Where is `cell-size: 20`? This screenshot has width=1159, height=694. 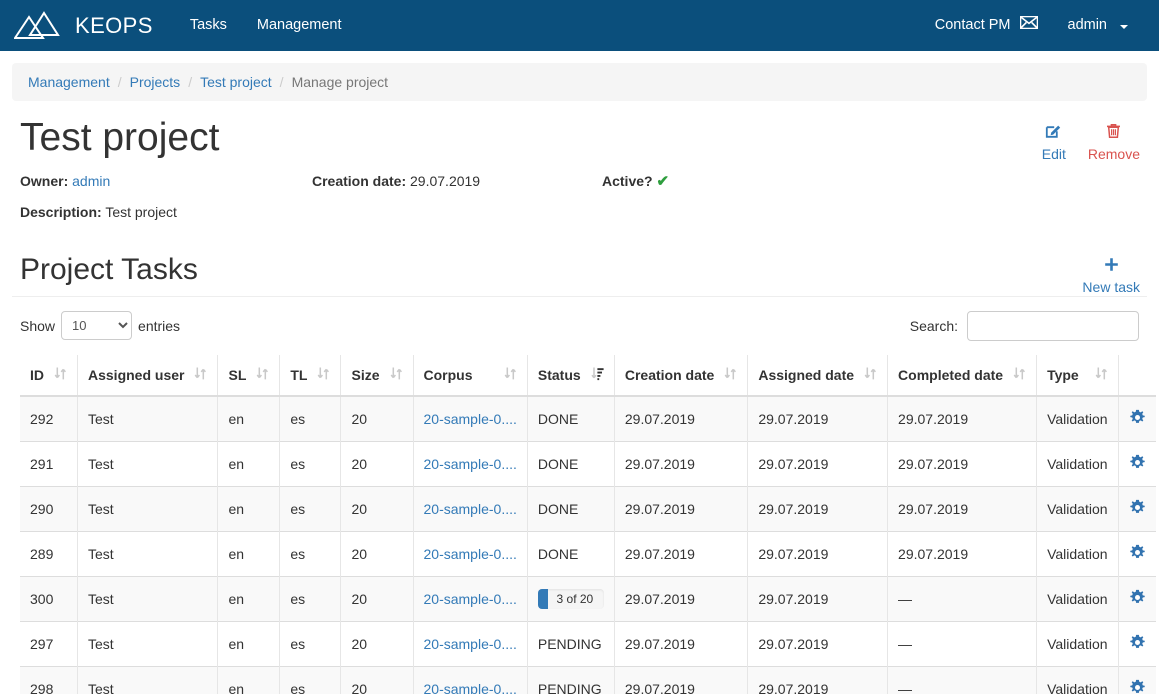 cell-size: 20 is located at coordinates (377, 598).